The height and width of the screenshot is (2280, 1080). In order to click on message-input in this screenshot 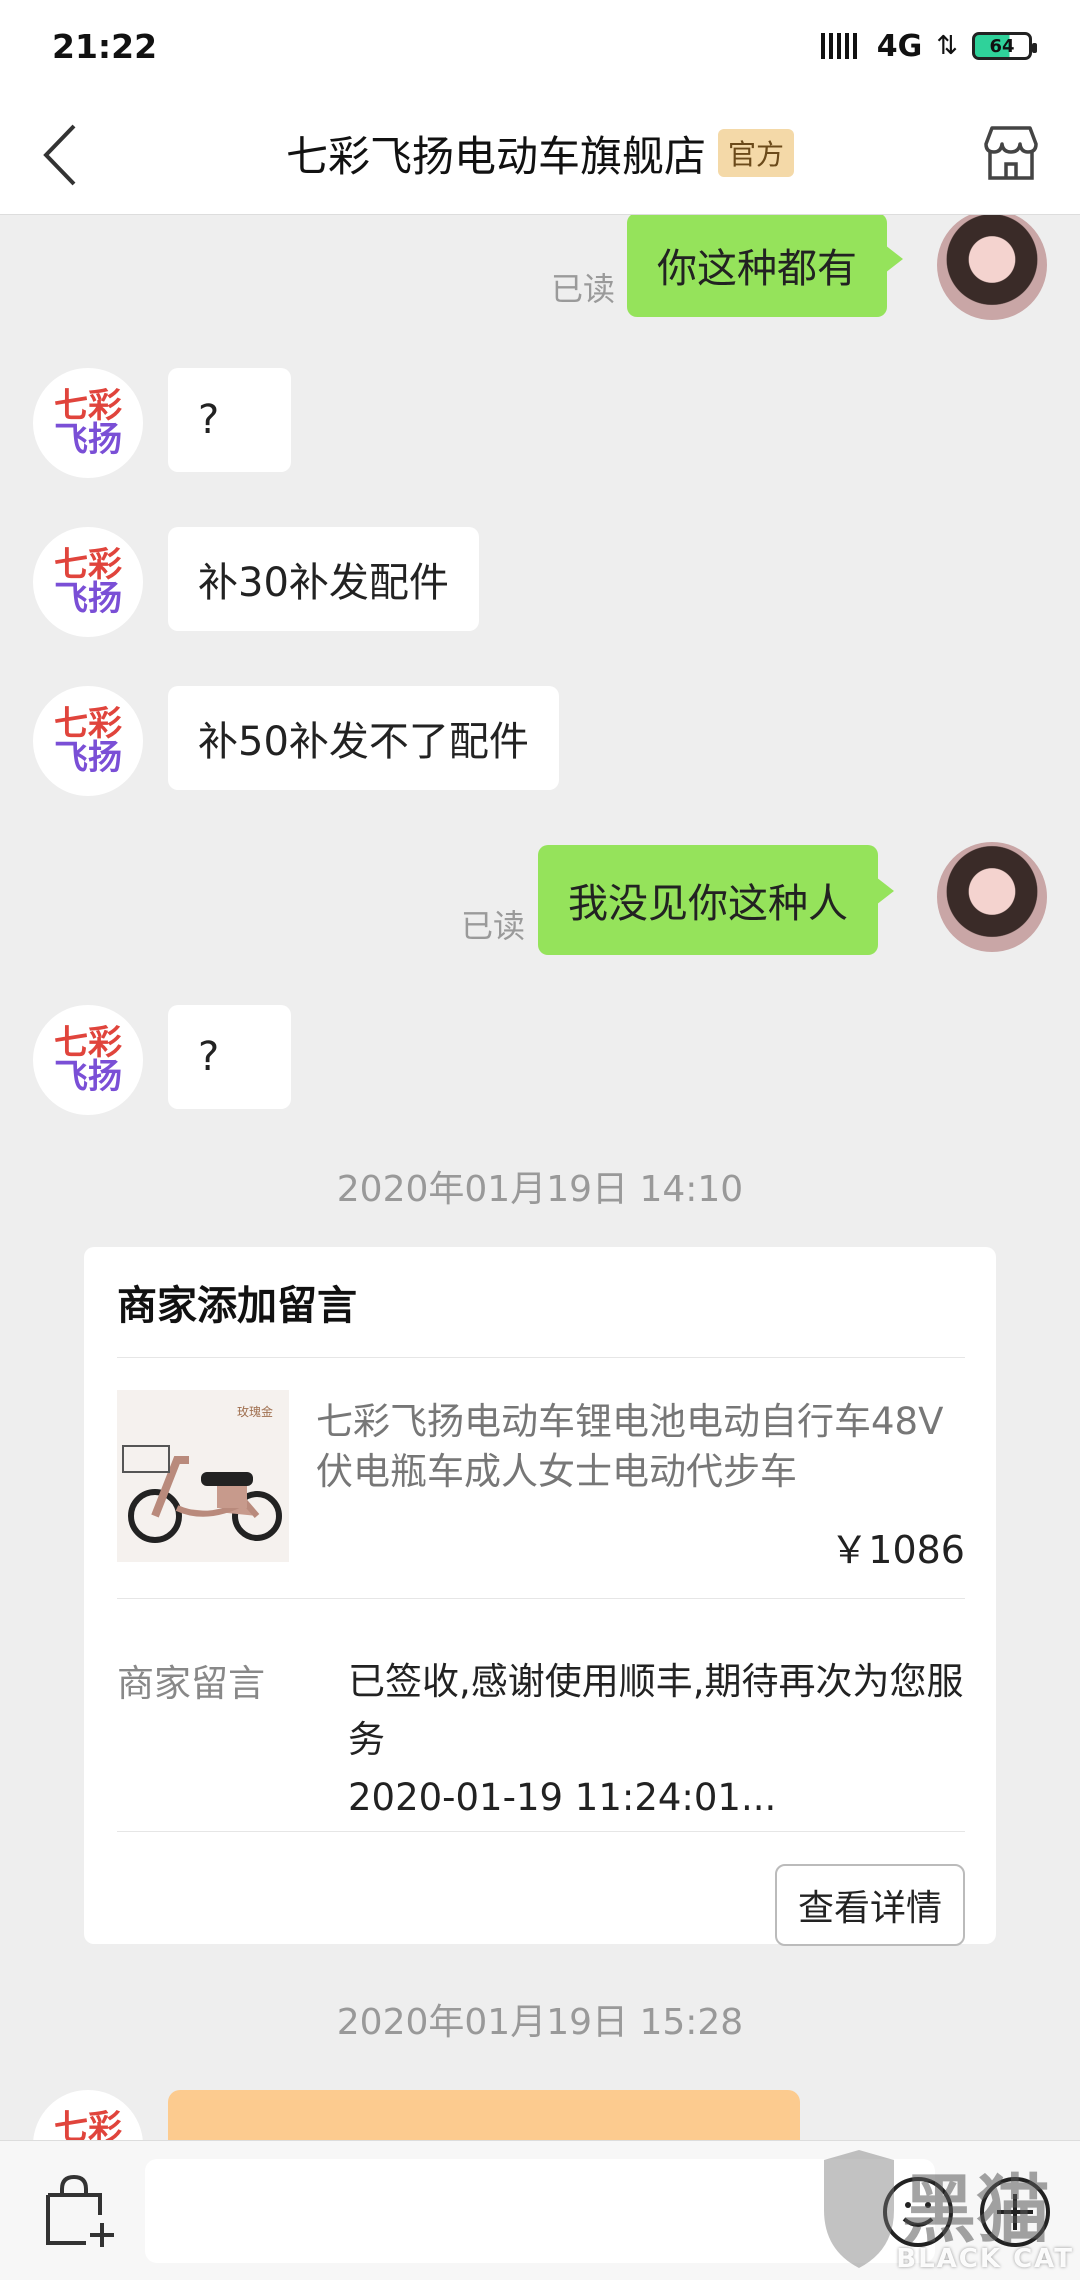, I will do `click(540, 2211)`.